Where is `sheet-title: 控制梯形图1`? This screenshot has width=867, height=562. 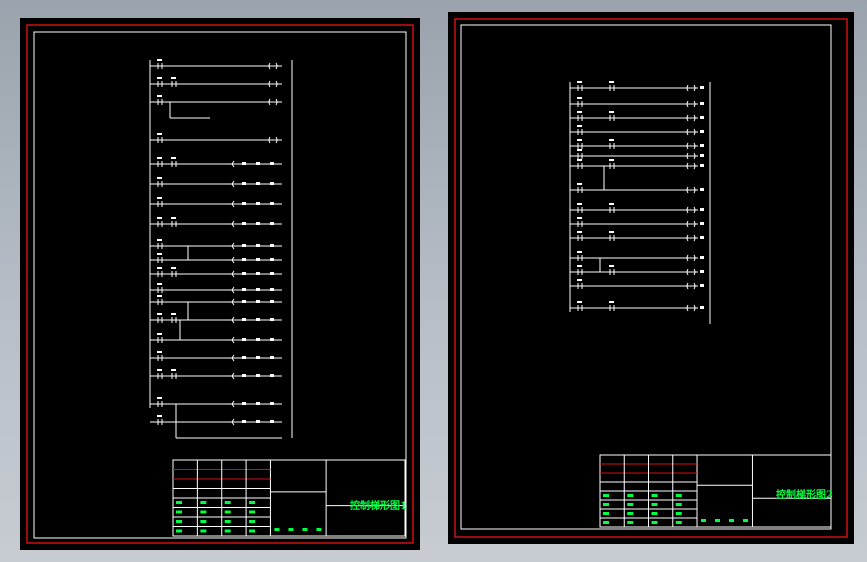 sheet-title: 控制梯形图1 is located at coordinates (378, 506).